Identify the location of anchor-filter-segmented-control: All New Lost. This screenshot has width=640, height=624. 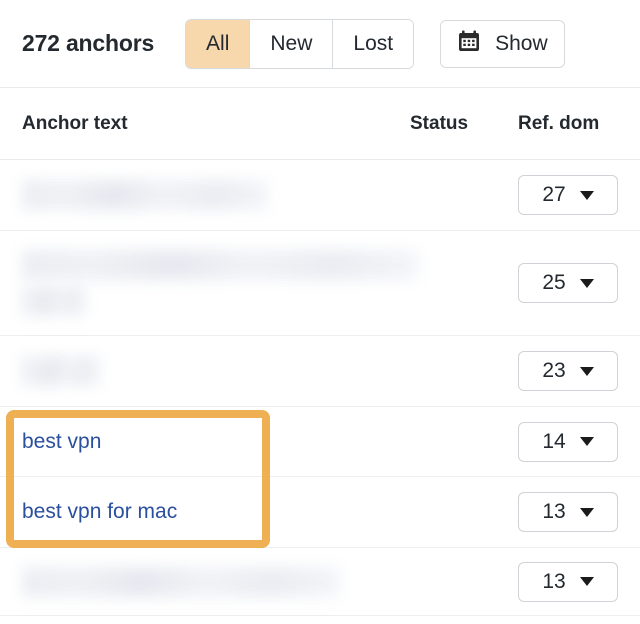
(300, 43).